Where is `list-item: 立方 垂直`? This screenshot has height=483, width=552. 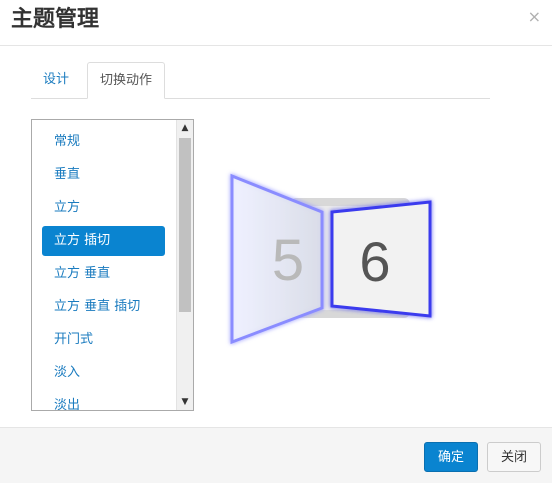 list-item: 立方 垂直 is located at coordinates (103, 274).